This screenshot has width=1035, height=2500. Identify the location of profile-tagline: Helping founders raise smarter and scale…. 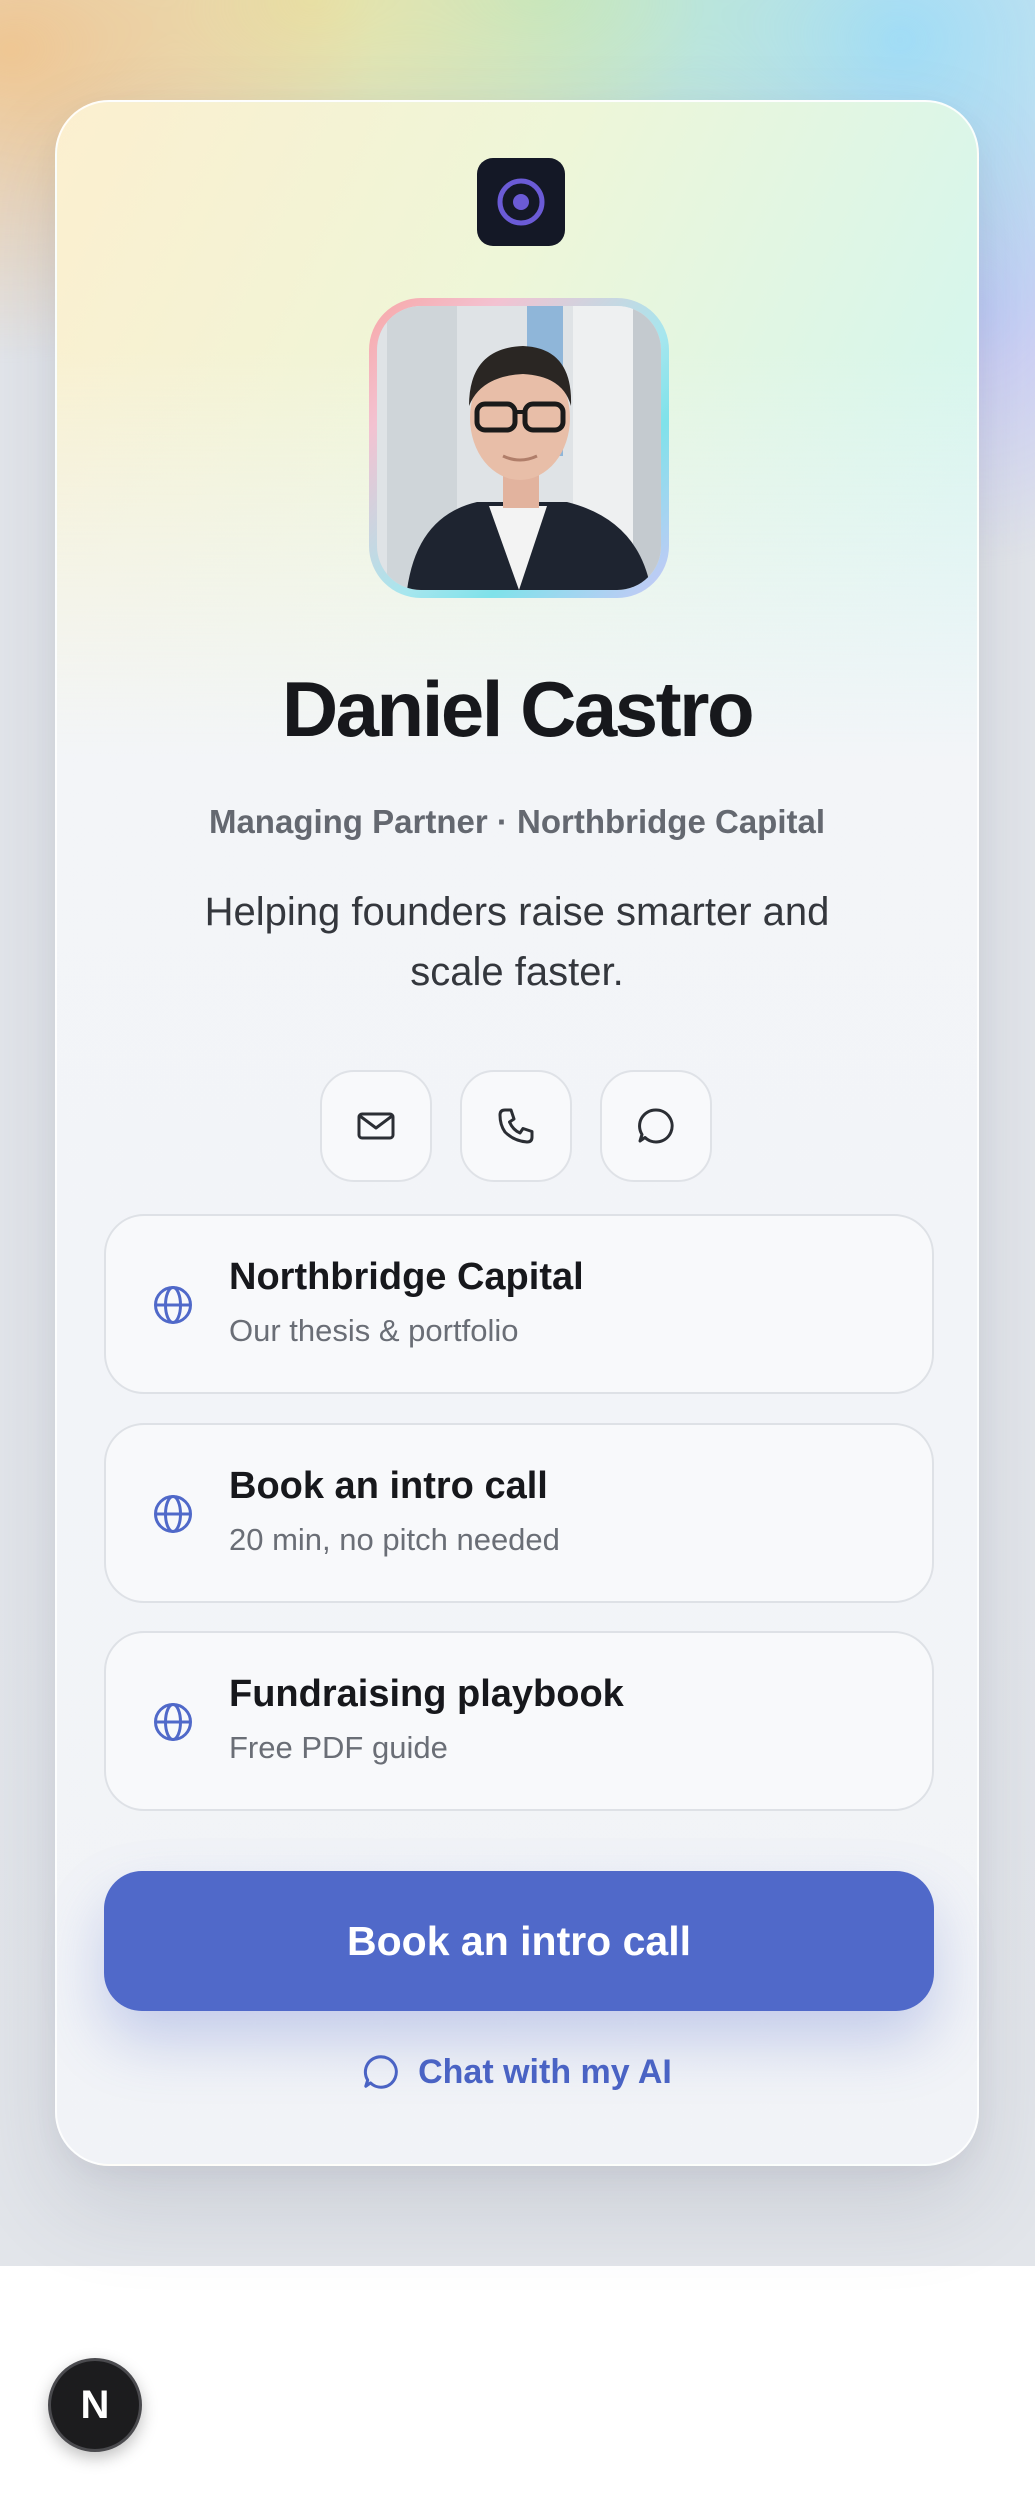
(517, 942).